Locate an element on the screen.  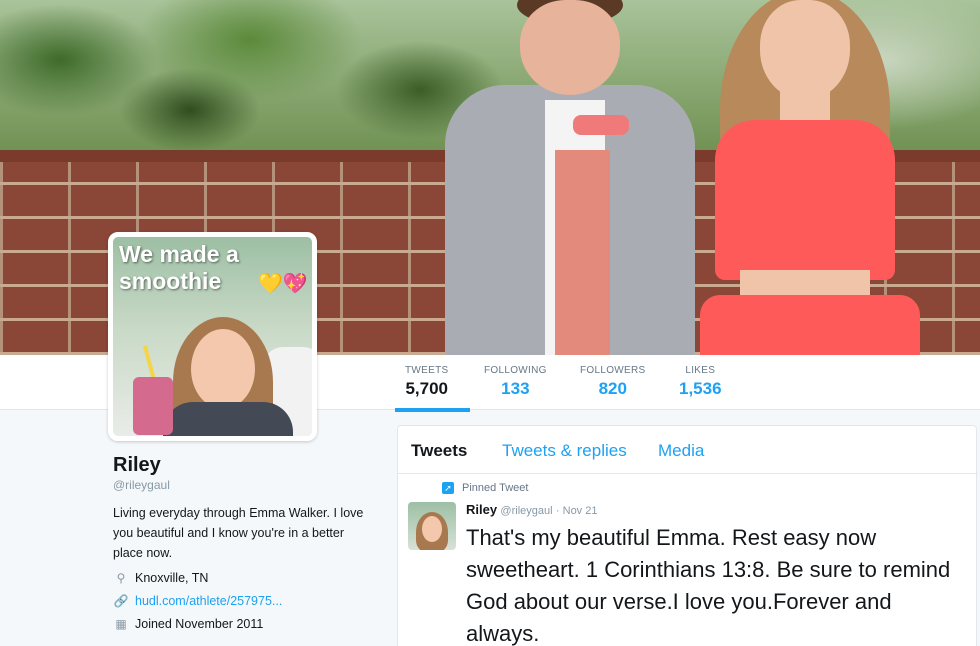
stat-tweets: TWEETS 5,700 is located at coordinates (426, 382).